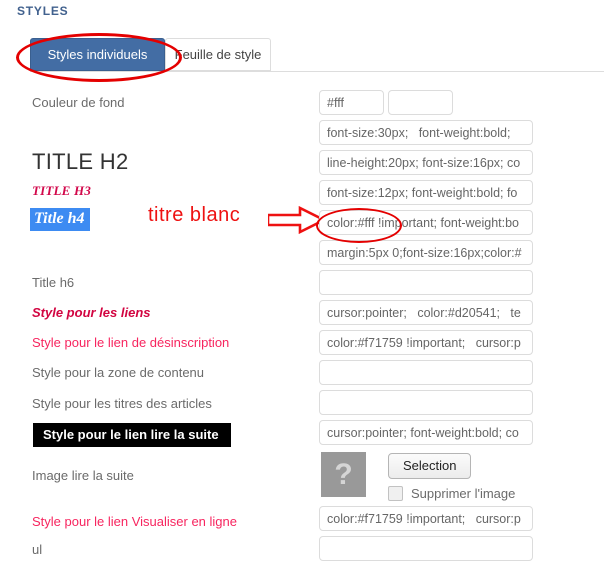 This screenshot has height=562, width=606. What do you see at coordinates (37, 549) in the screenshot?
I see `label-ul: ul` at bounding box center [37, 549].